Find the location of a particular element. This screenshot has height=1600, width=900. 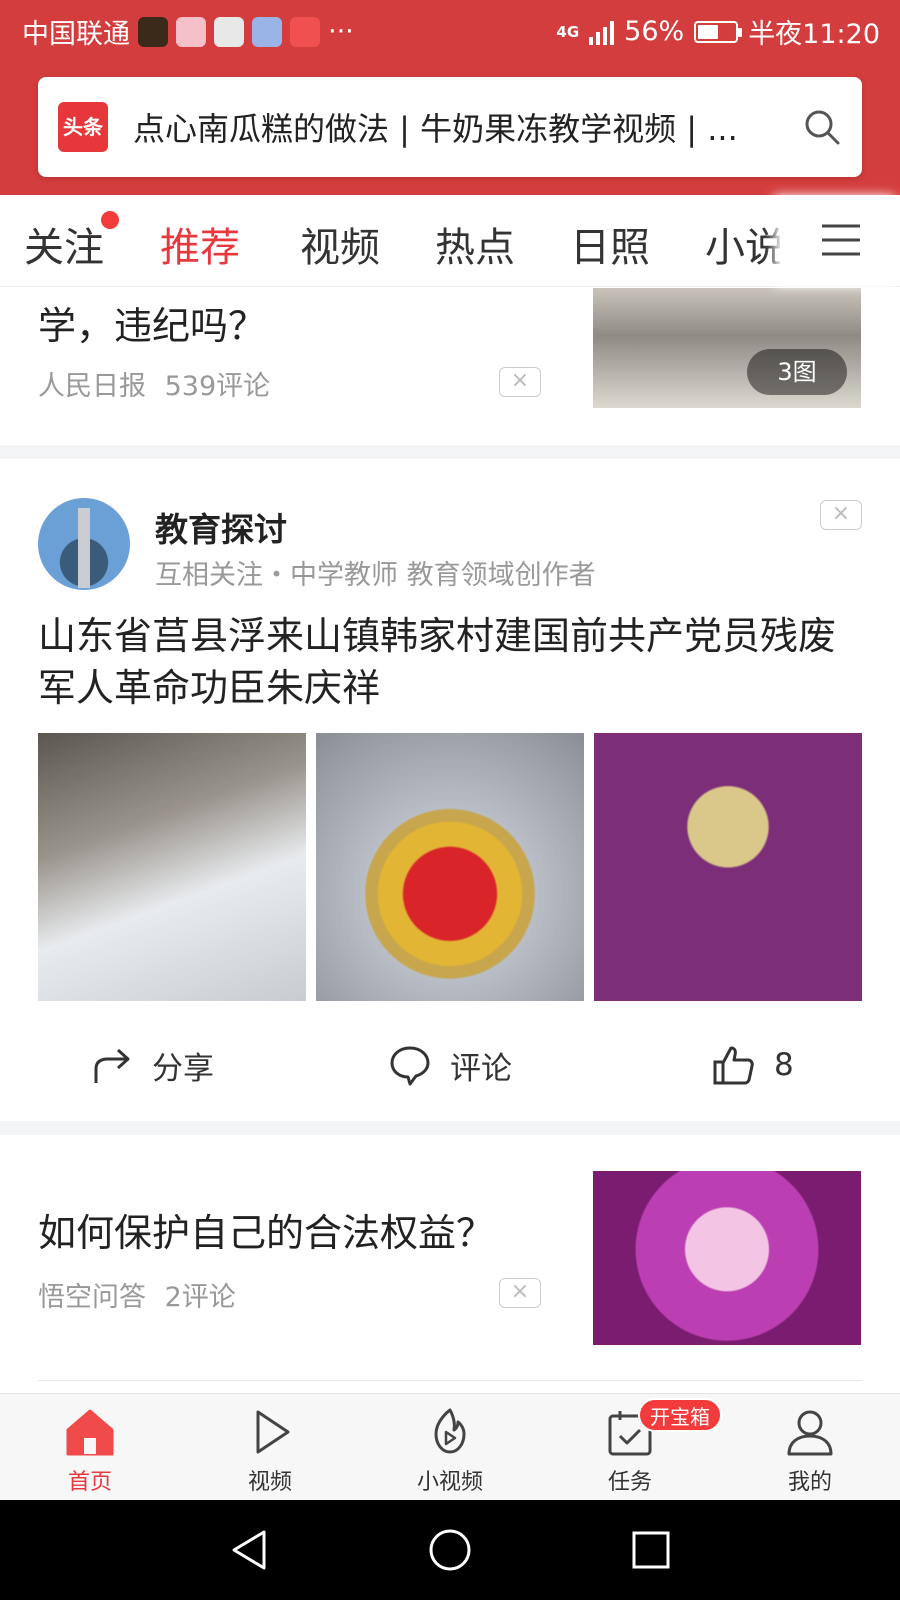

comment-button: 评论 is located at coordinates (450, 1065).